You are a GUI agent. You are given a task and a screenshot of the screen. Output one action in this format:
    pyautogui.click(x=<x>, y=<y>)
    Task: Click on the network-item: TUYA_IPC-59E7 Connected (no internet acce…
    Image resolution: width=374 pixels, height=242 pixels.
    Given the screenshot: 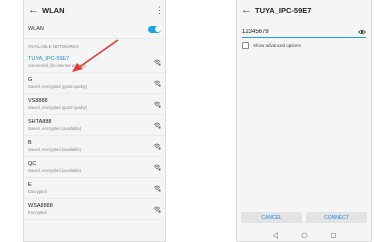 What is the action you would take?
    pyautogui.click(x=94, y=62)
    